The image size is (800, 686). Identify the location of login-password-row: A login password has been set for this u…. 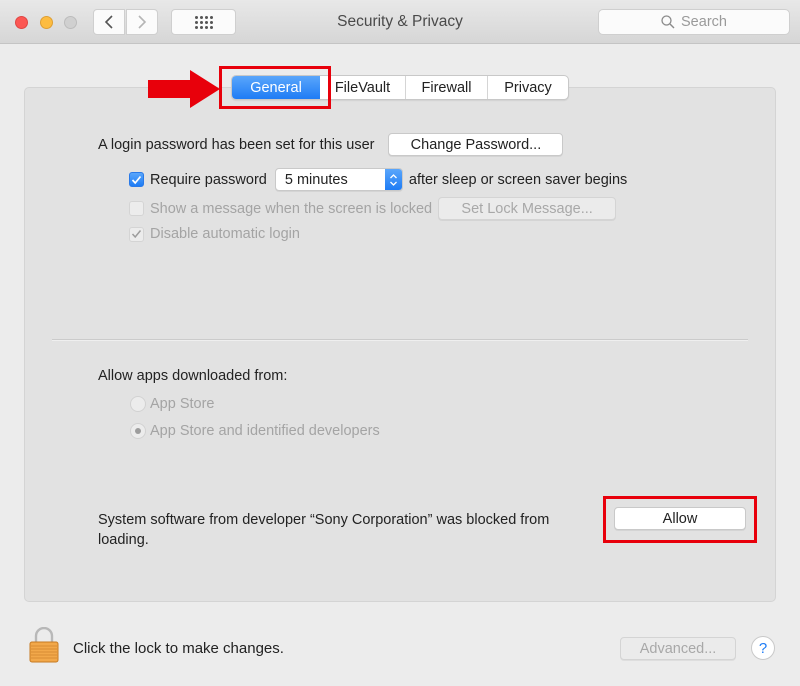
(331, 144).